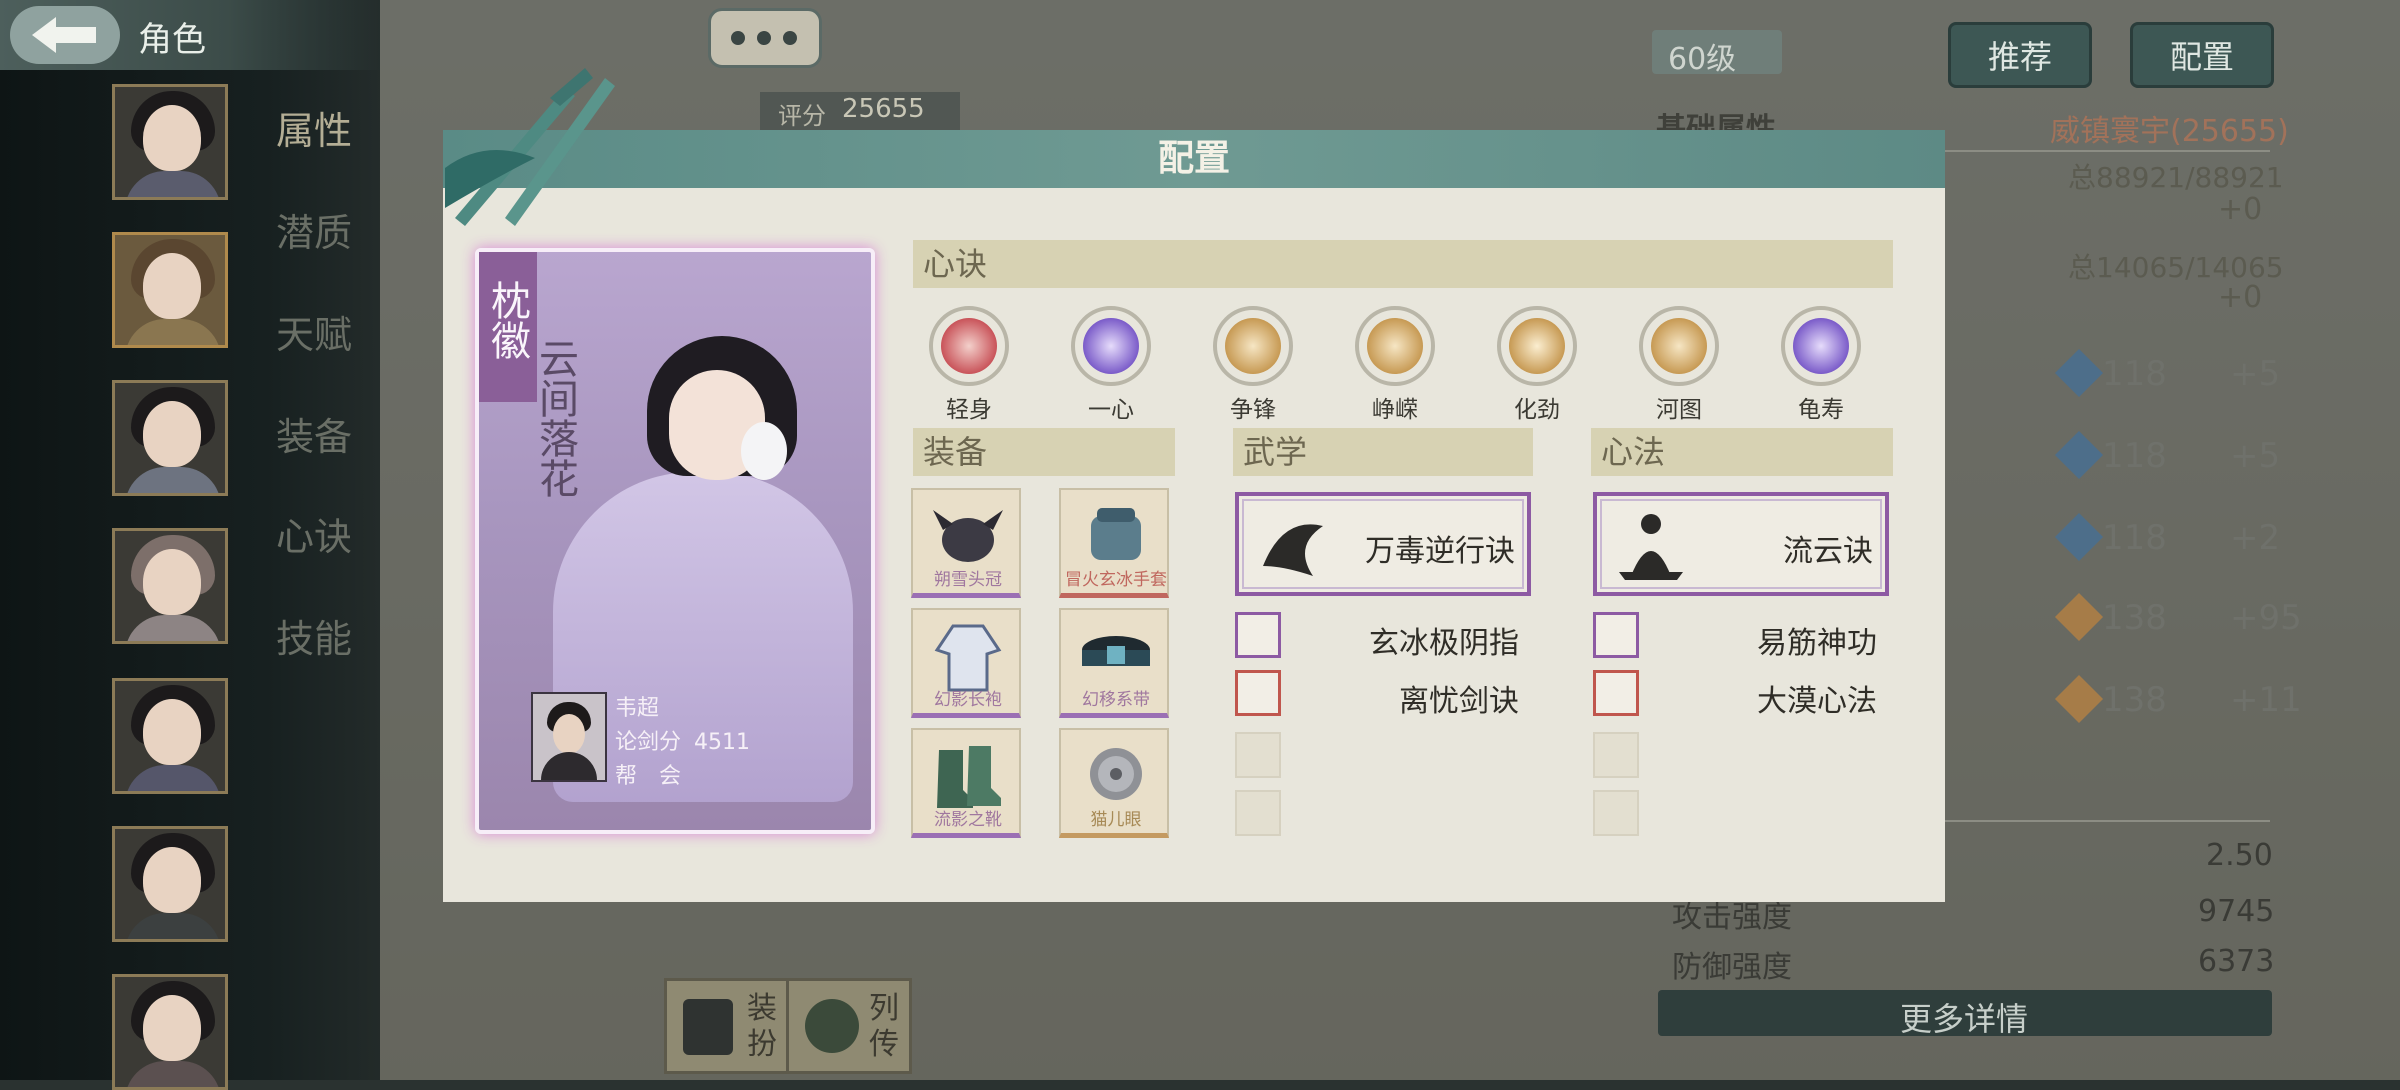 Image resolution: width=2400 pixels, height=1090 pixels. Describe the element at coordinates (1444, 643) in the screenshot. I see `wuxue-sub-name: 玄冰极阴指` at that location.